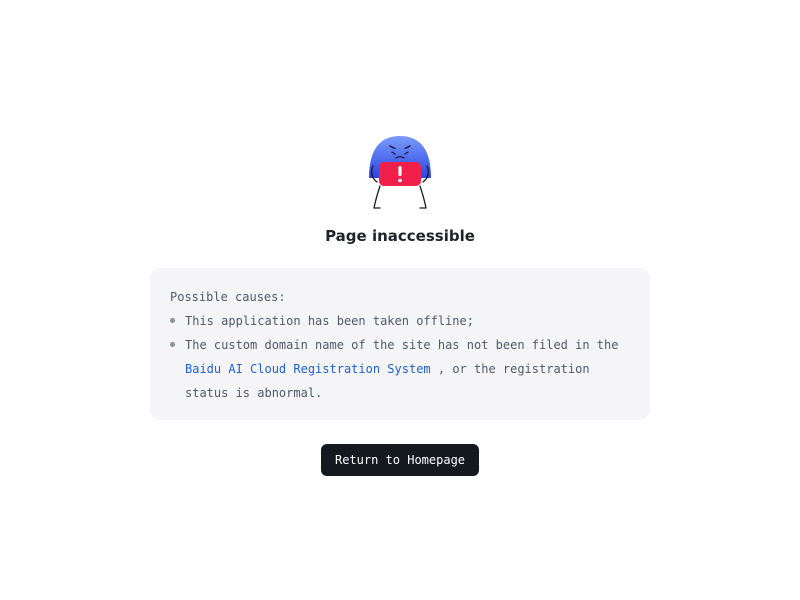  What do you see at coordinates (400, 460) in the screenshot?
I see `return-home-button: Return to Homepage` at bounding box center [400, 460].